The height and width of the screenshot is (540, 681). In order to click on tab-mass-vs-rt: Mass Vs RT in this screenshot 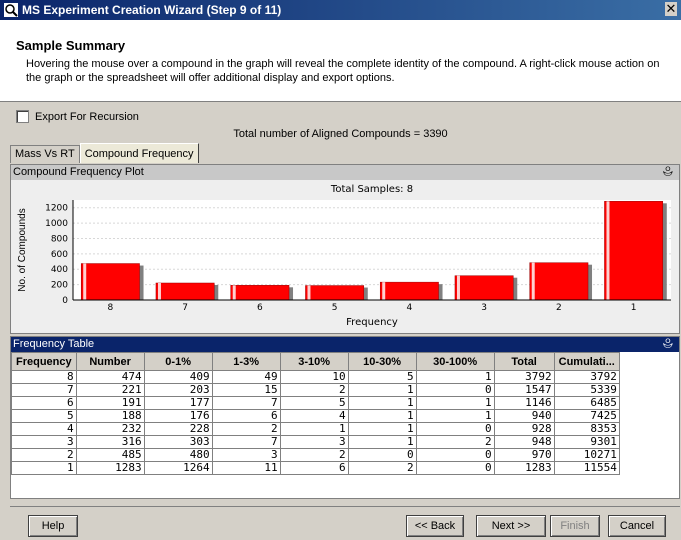, I will do `click(45, 154)`.